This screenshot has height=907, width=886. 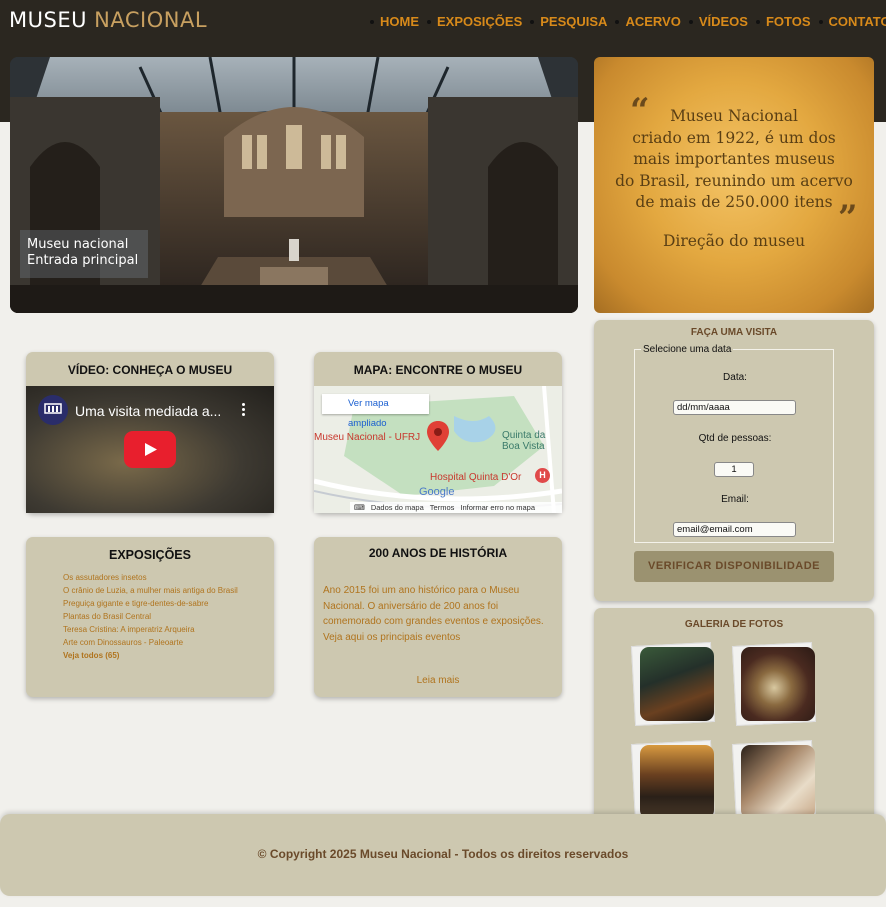 What do you see at coordinates (479, 22) in the screenshot?
I see `nav-exposicoes: EXPOSIÇÕES` at bounding box center [479, 22].